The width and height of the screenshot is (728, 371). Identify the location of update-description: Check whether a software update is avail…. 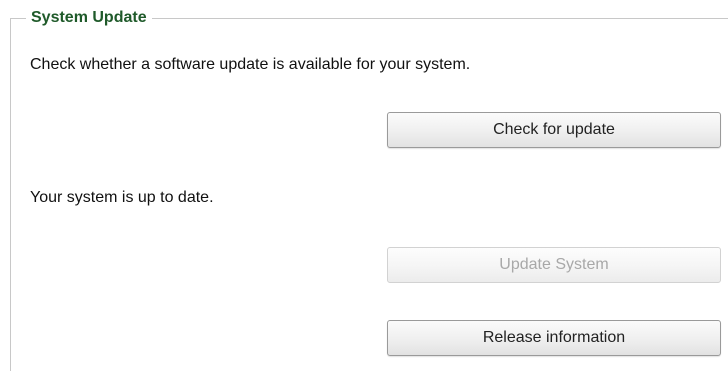
(250, 64).